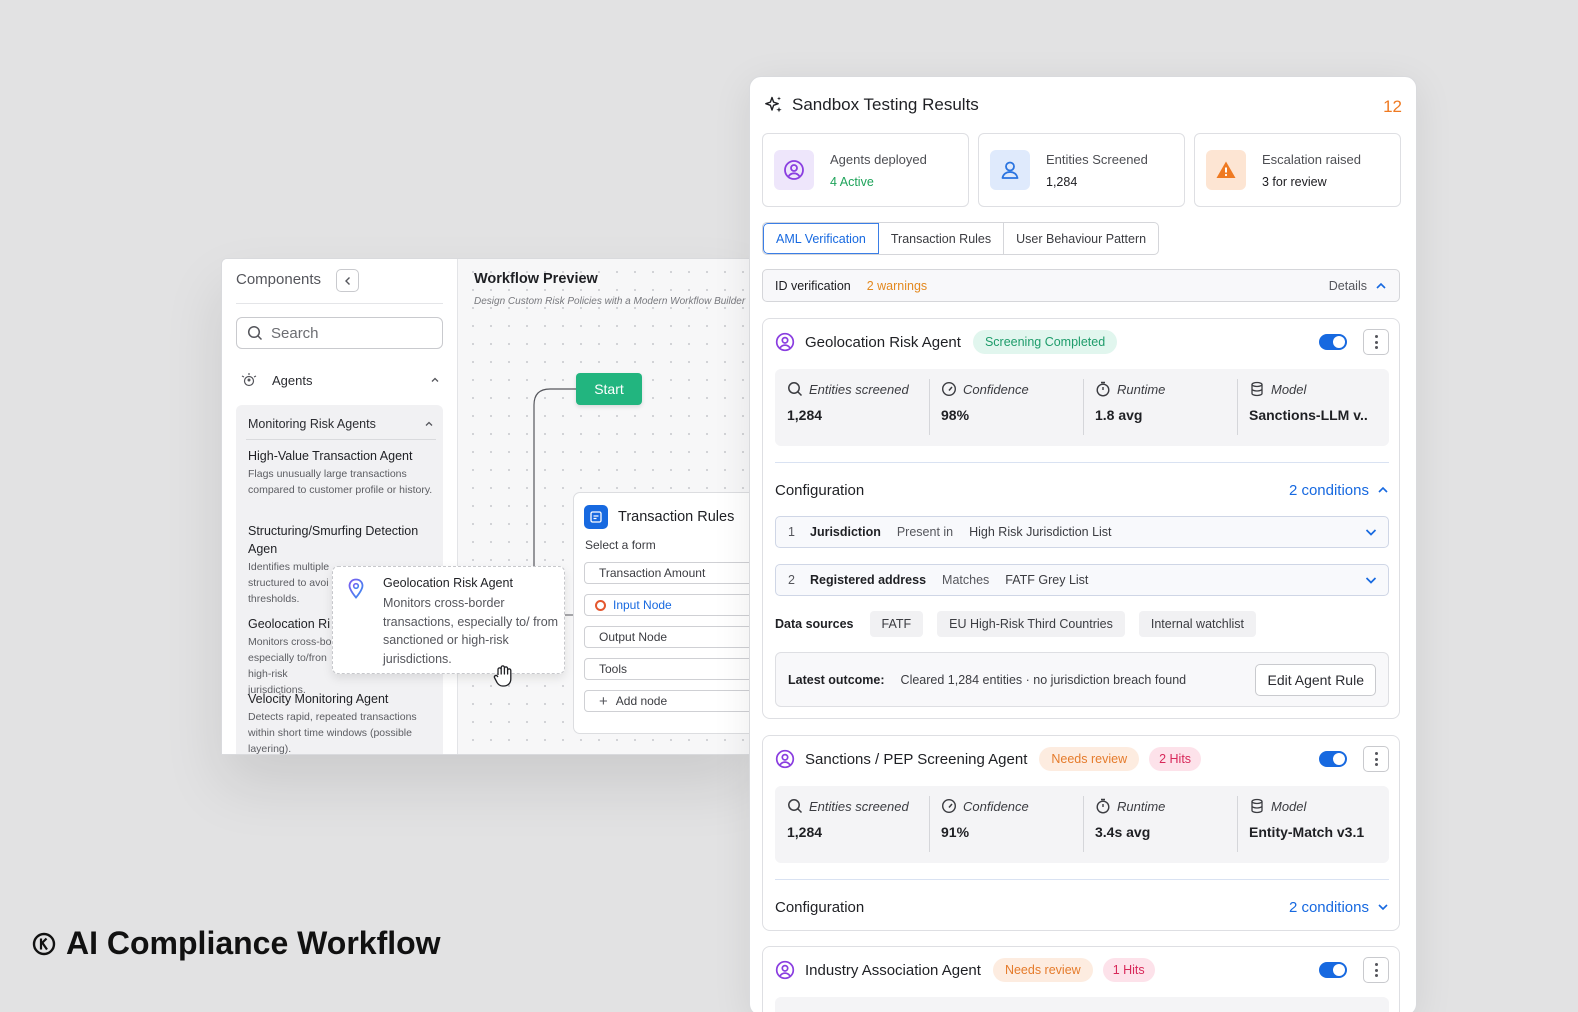  What do you see at coordinates (1392, 106) in the screenshot?
I see `results-count: 12` at bounding box center [1392, 106].